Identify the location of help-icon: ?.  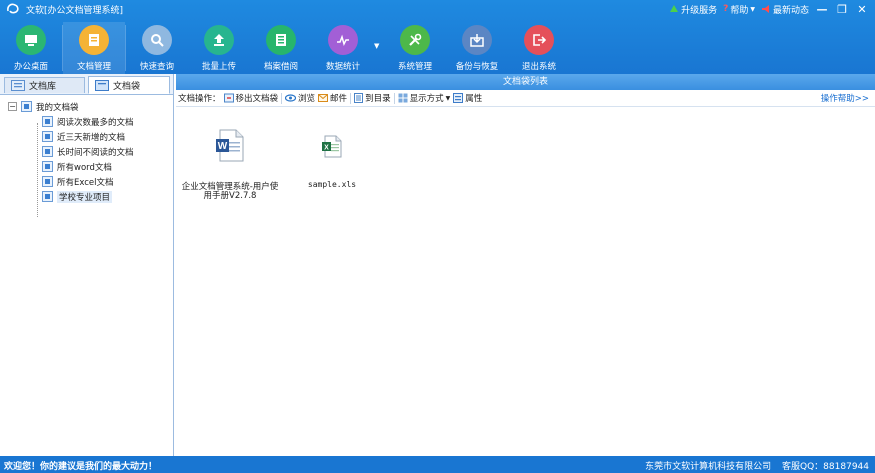
(726, 9).